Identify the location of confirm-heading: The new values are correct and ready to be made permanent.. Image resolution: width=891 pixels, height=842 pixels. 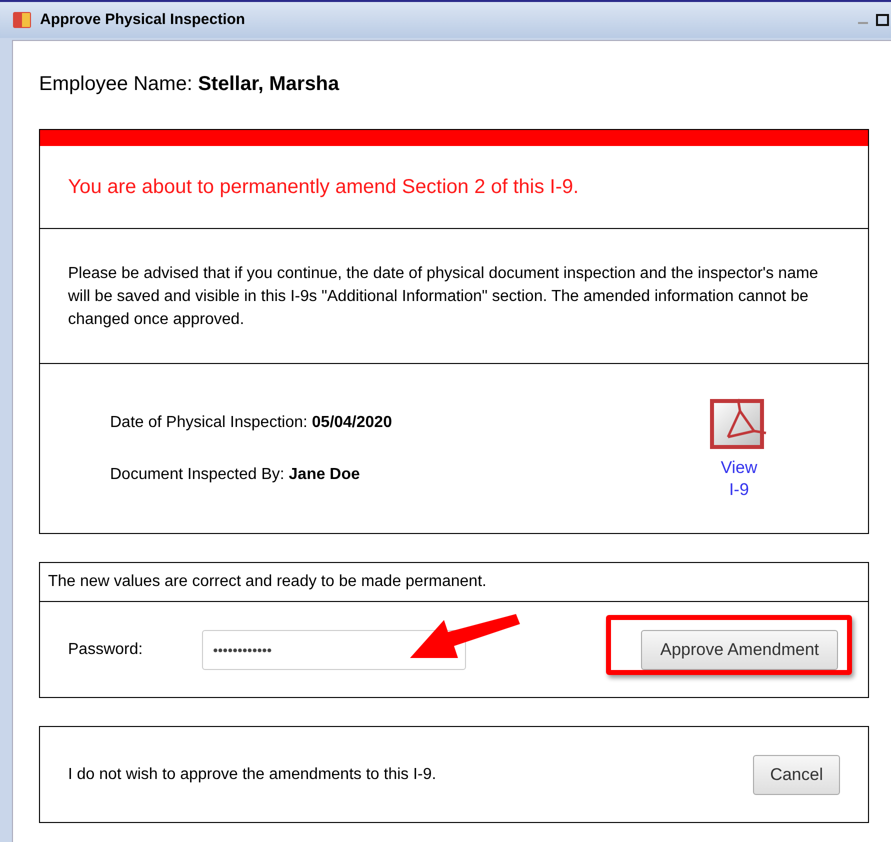
(267, 582).